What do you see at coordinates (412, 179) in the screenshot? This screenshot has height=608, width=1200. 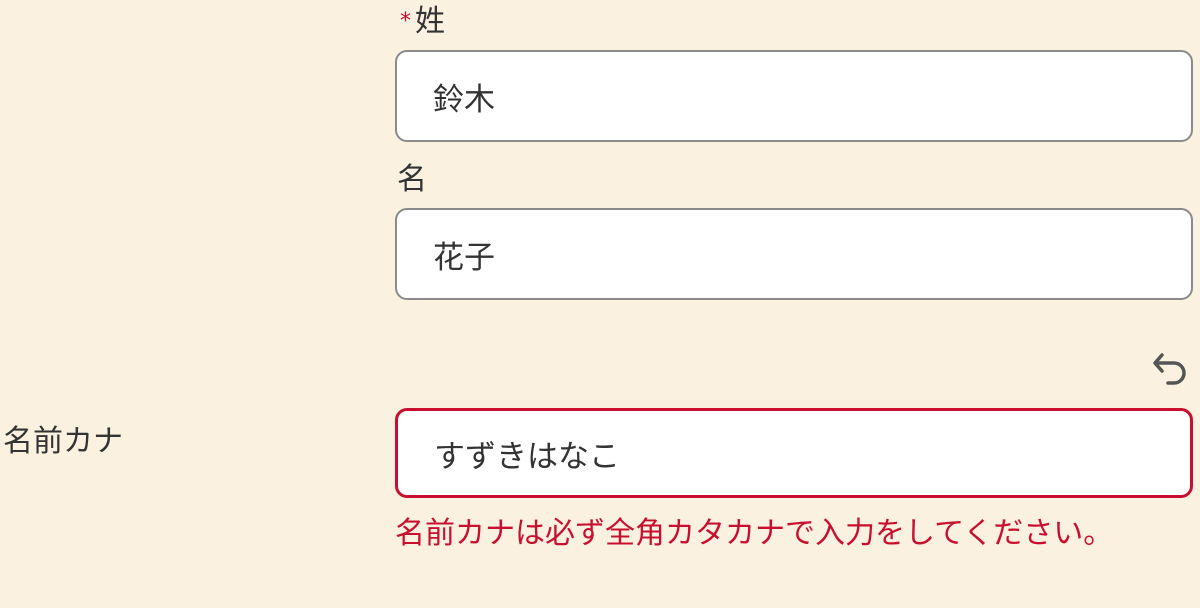 I see `first-name-label: 名` at bounding box center [412, 179].